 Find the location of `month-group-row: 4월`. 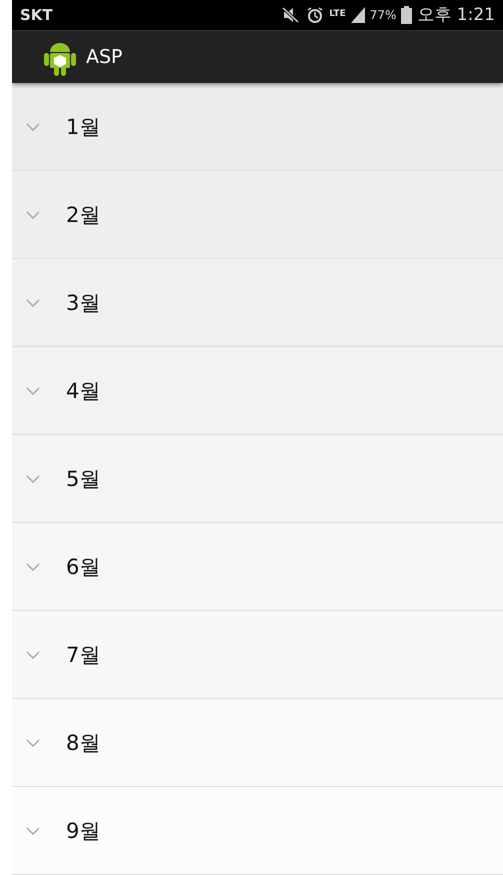

month-group-row: 4월 is located at coordinates (257, 391).